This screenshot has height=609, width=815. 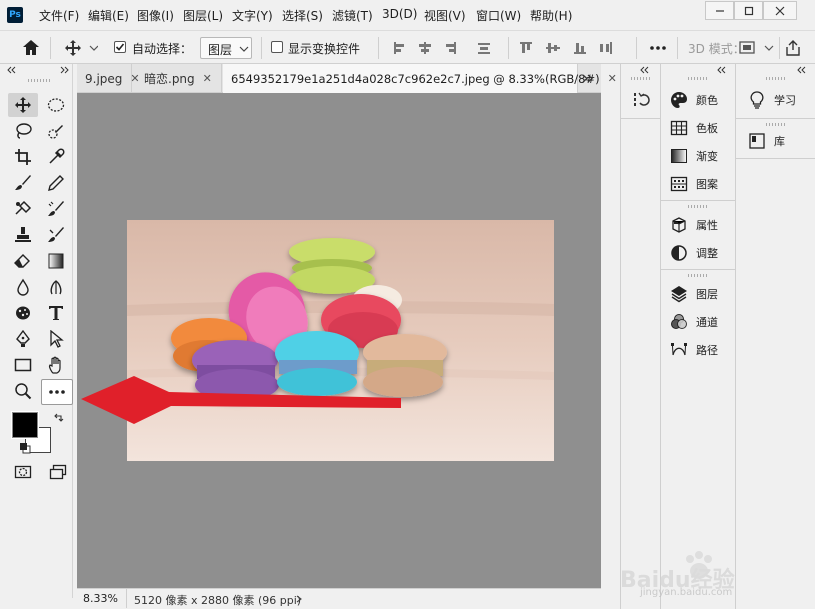 What do you see at coordinates (56, 105) in the screenshot?
I see `elliptical-marquee-tool` at bounding box center [56, 105].